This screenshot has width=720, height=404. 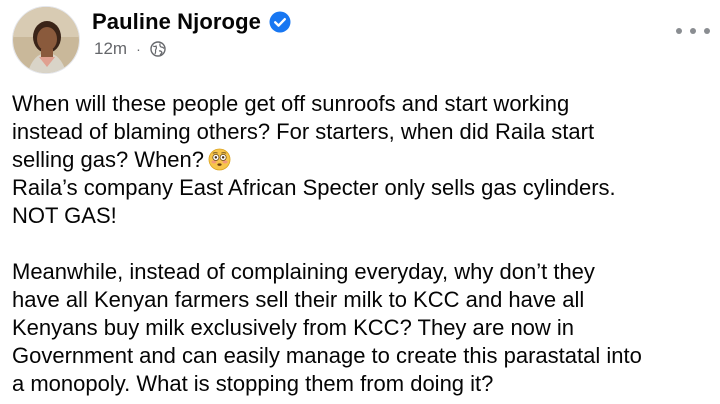 I want to click on post-line: selling gas? When?, so click(x=108, y=159).